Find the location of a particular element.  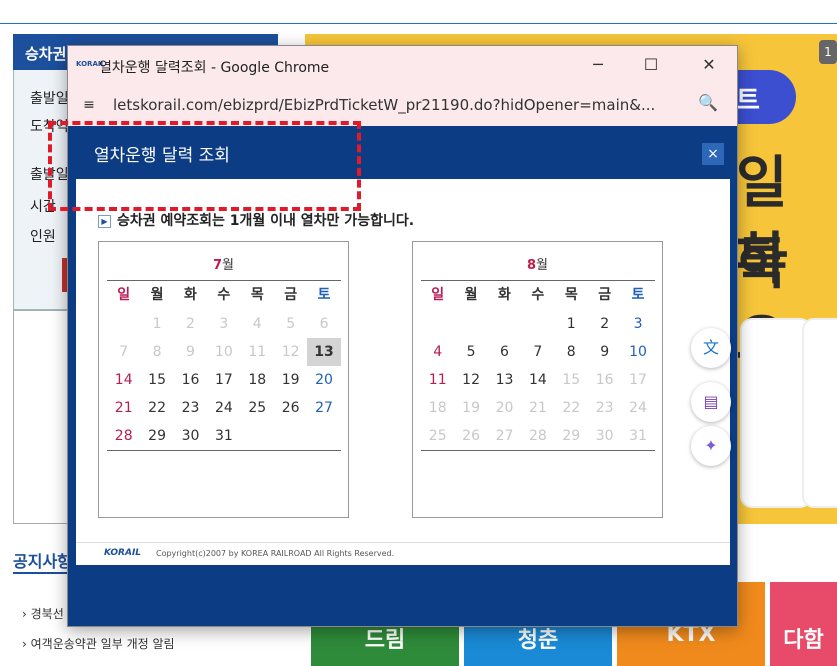

zoom-icon: 🔍 is located at coordinates (708, 105).